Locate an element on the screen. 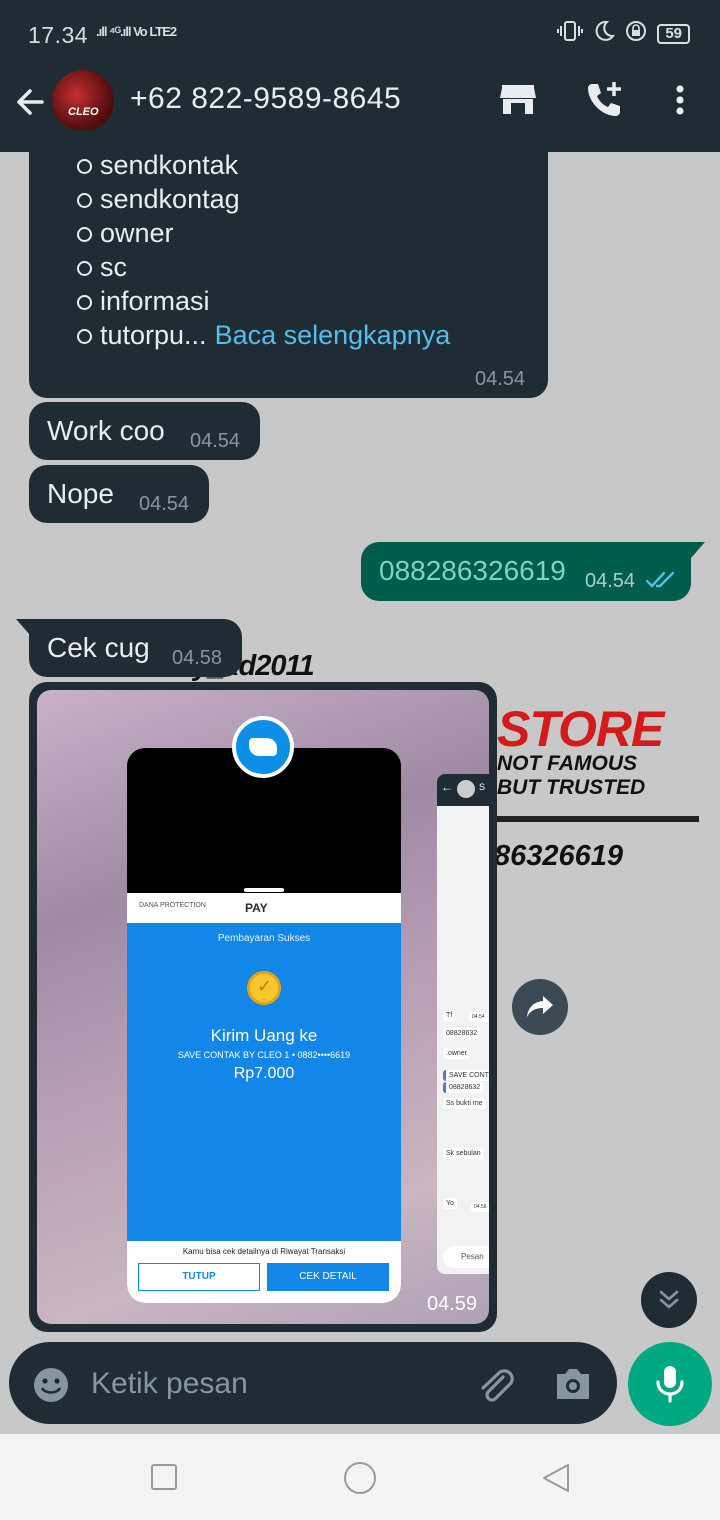 The image size is (720, 1520). receipt-amount: Rp7.000 is located at coordinates (264, 1073).